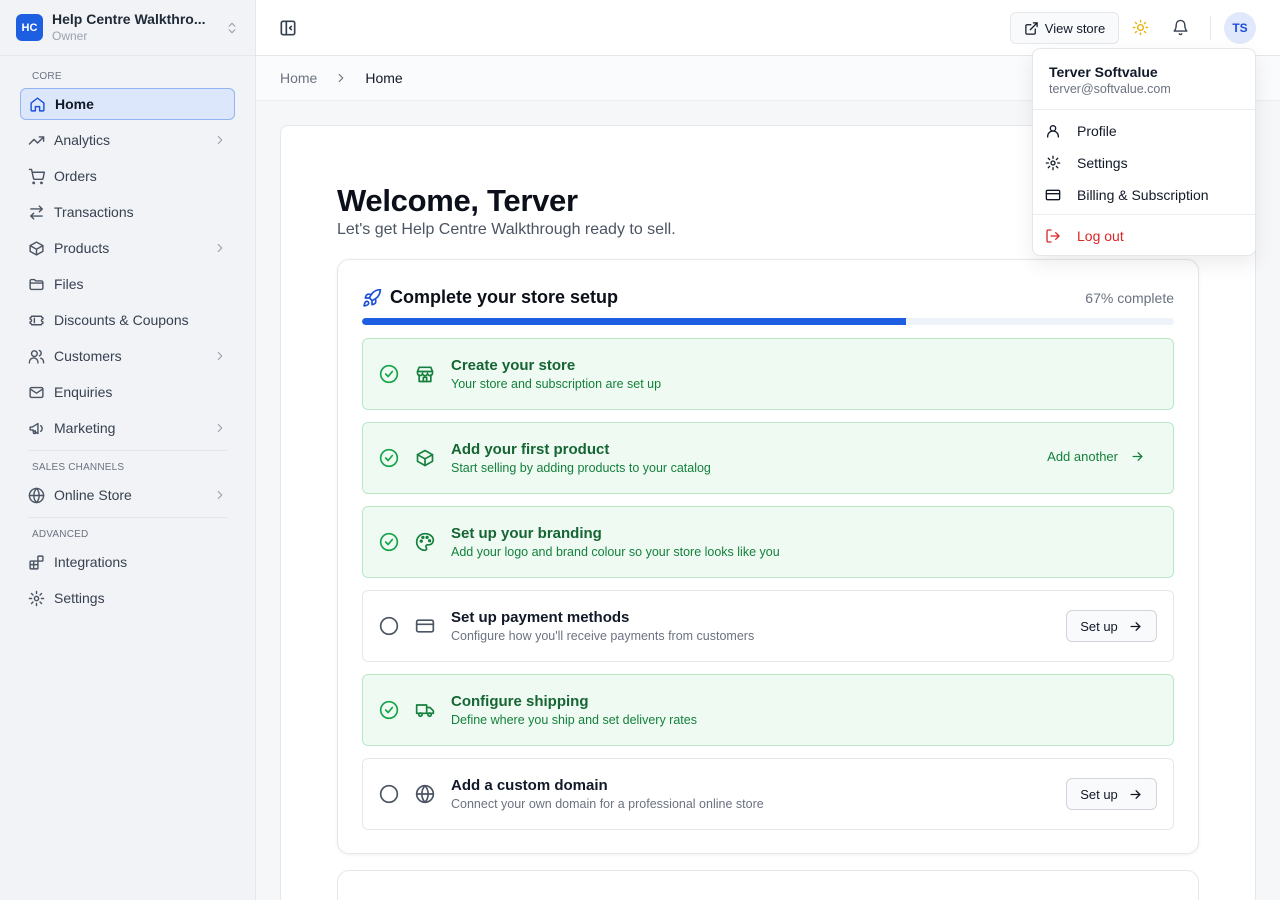 The height and width of the screenshot is (900, 1280). What do you see at coordinates (1053, 236) in the screenshot?
I see `logout-icon` at bounding box center [1053, 236].